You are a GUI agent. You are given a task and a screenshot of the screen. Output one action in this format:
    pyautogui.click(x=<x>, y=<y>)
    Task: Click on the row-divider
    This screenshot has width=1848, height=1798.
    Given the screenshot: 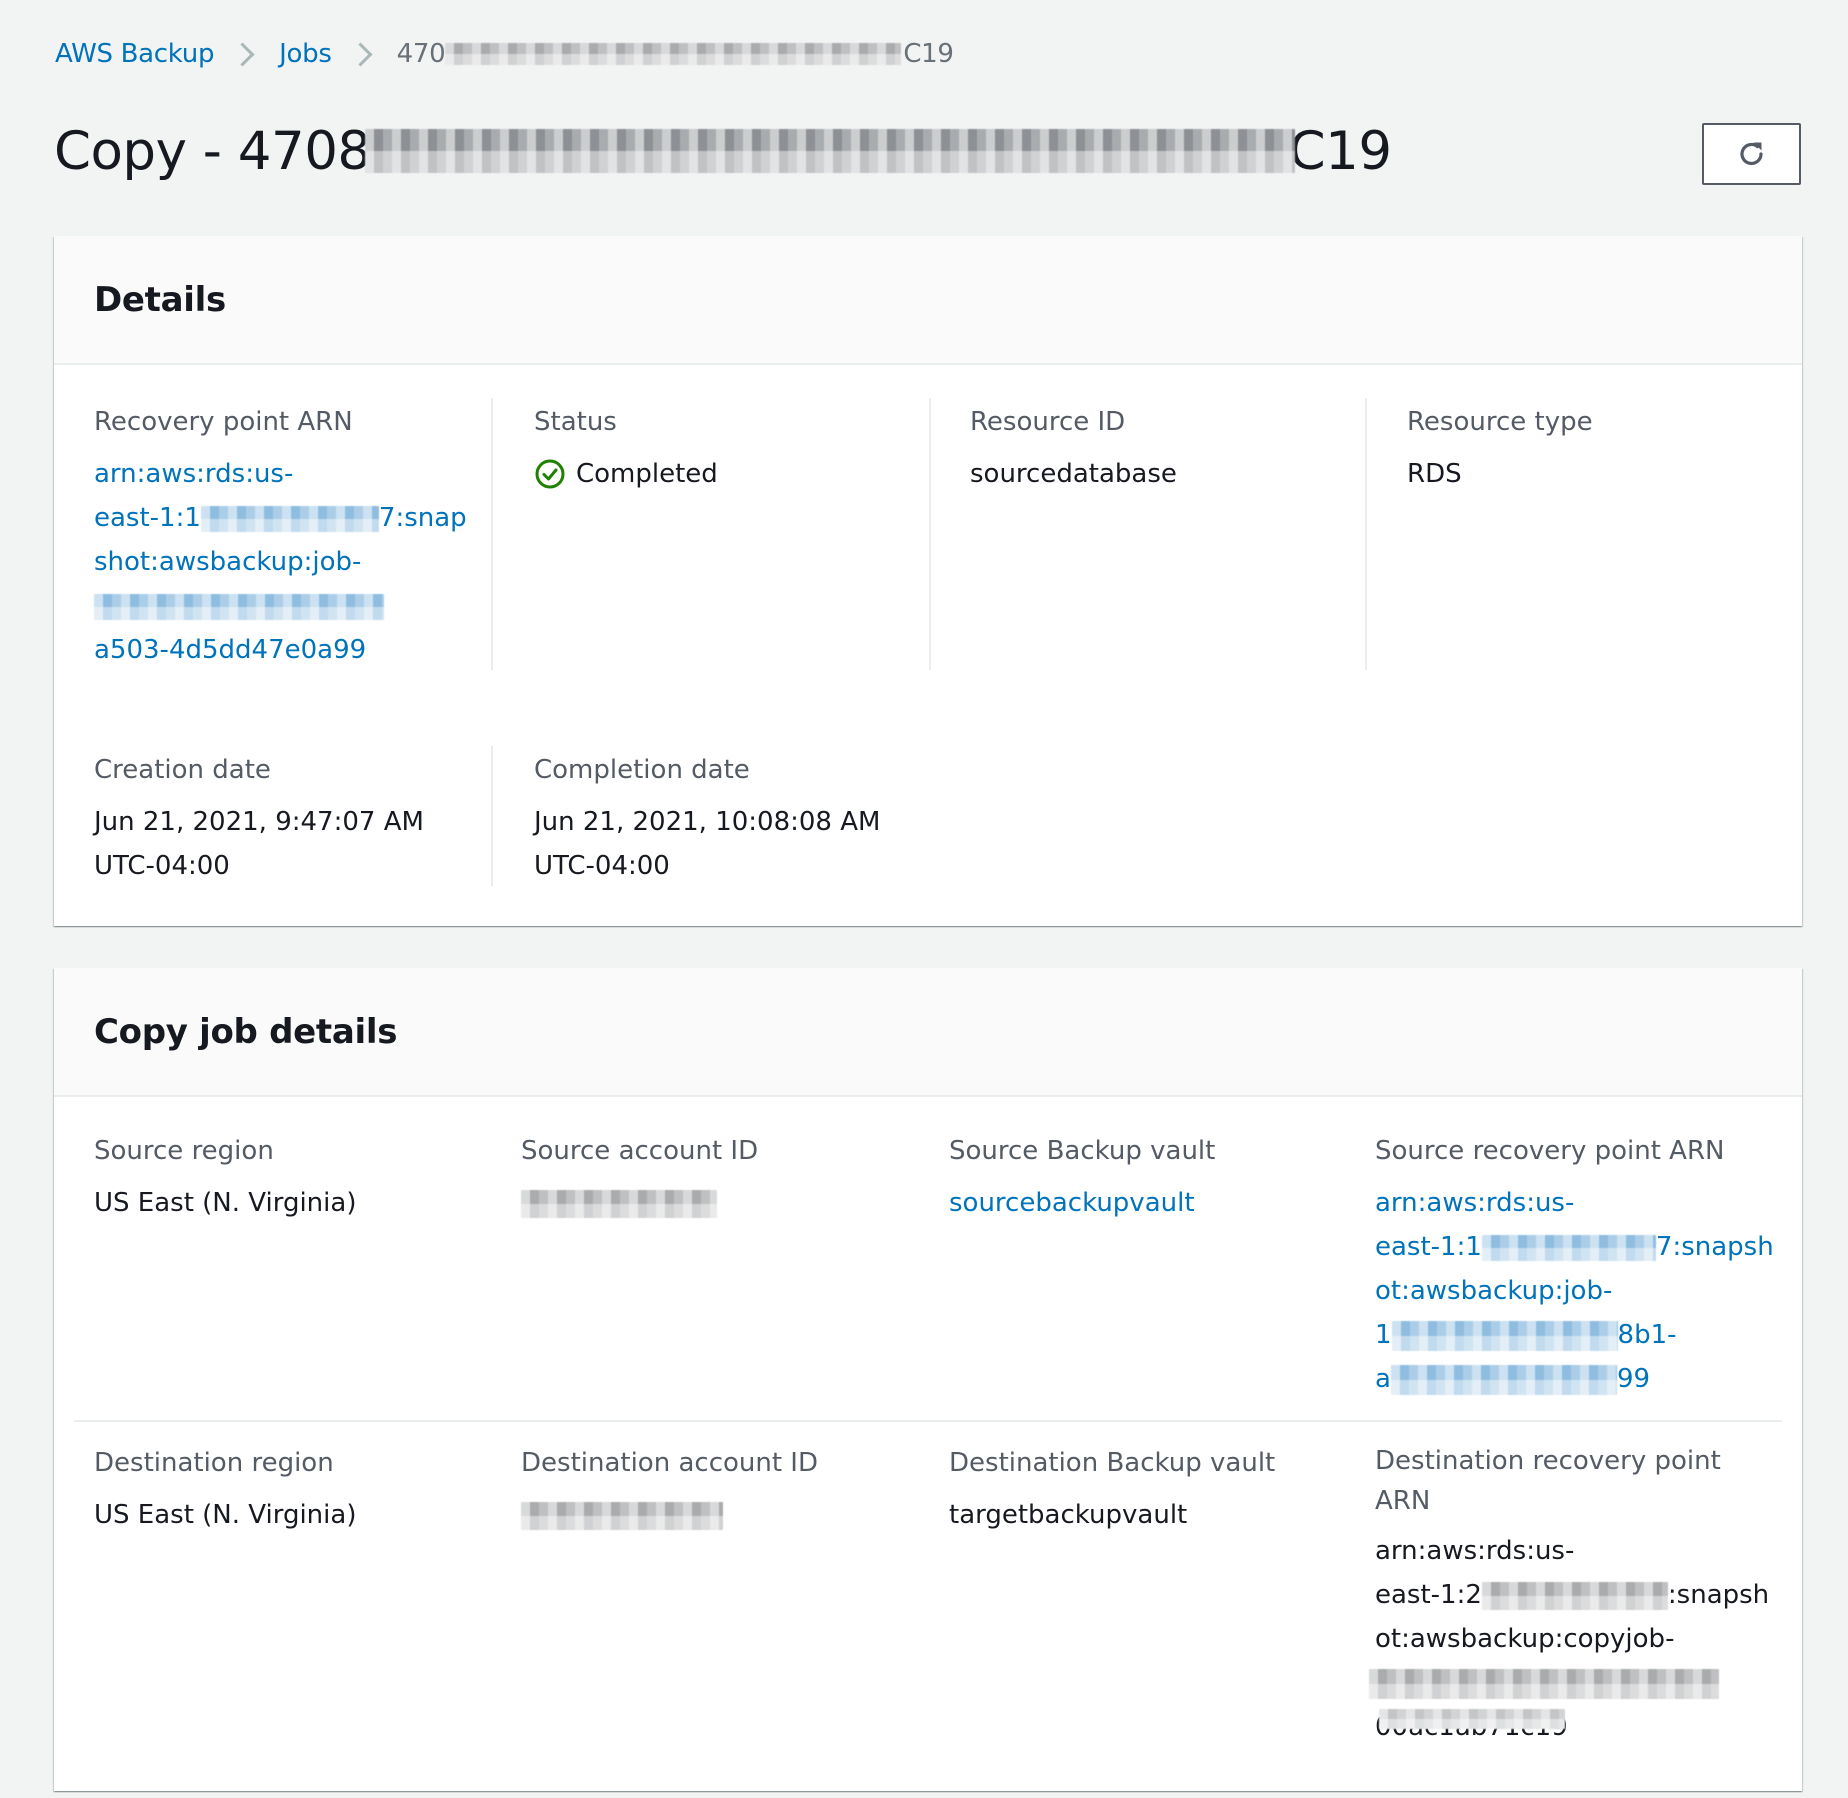 What is the action you would take?
    pyautogui.click(x=928, y=1421)
    